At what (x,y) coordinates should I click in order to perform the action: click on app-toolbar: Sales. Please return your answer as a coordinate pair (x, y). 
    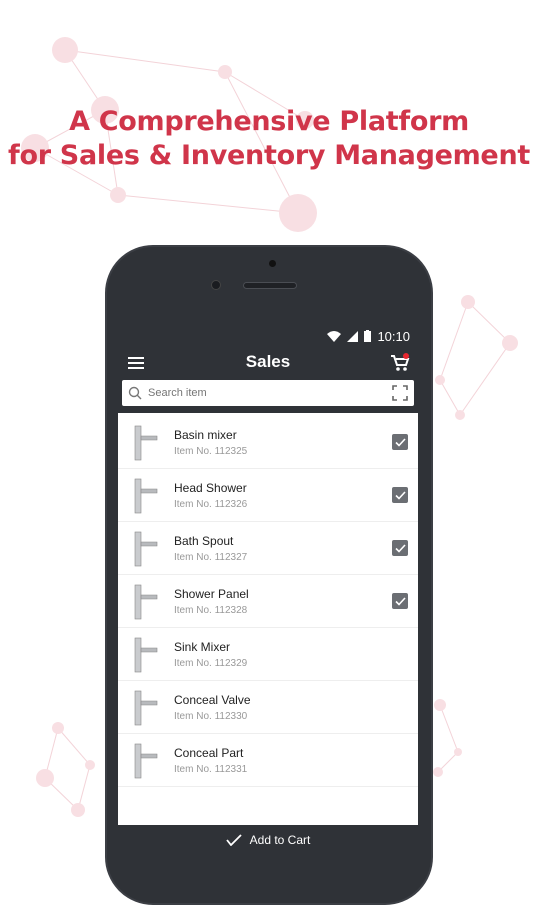
    Looking at the image, I should click on (268, 363).